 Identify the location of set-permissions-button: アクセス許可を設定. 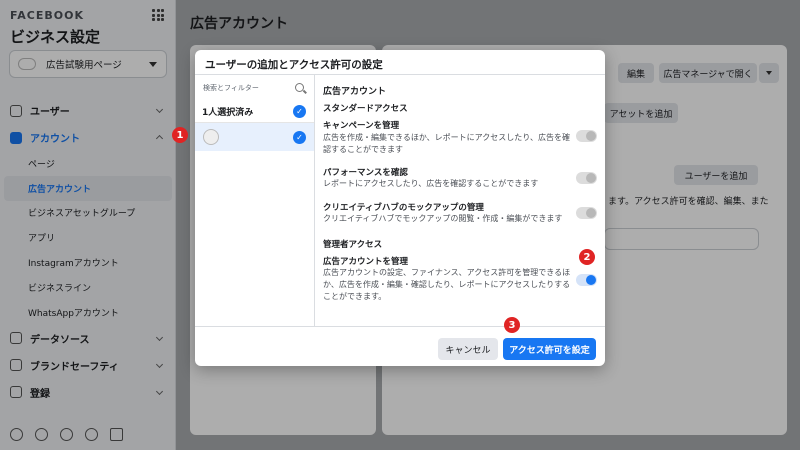
(549, 349).